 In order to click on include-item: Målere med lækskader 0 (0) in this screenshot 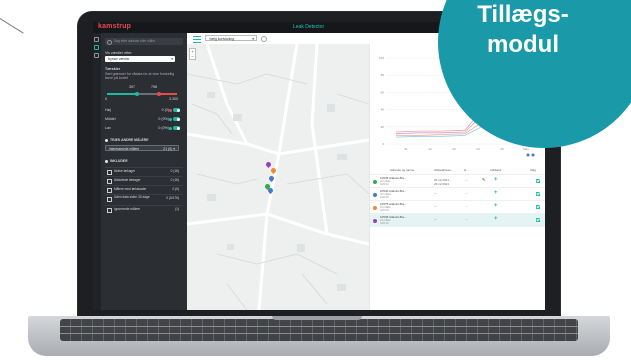, I will do `click(144, 189)`.